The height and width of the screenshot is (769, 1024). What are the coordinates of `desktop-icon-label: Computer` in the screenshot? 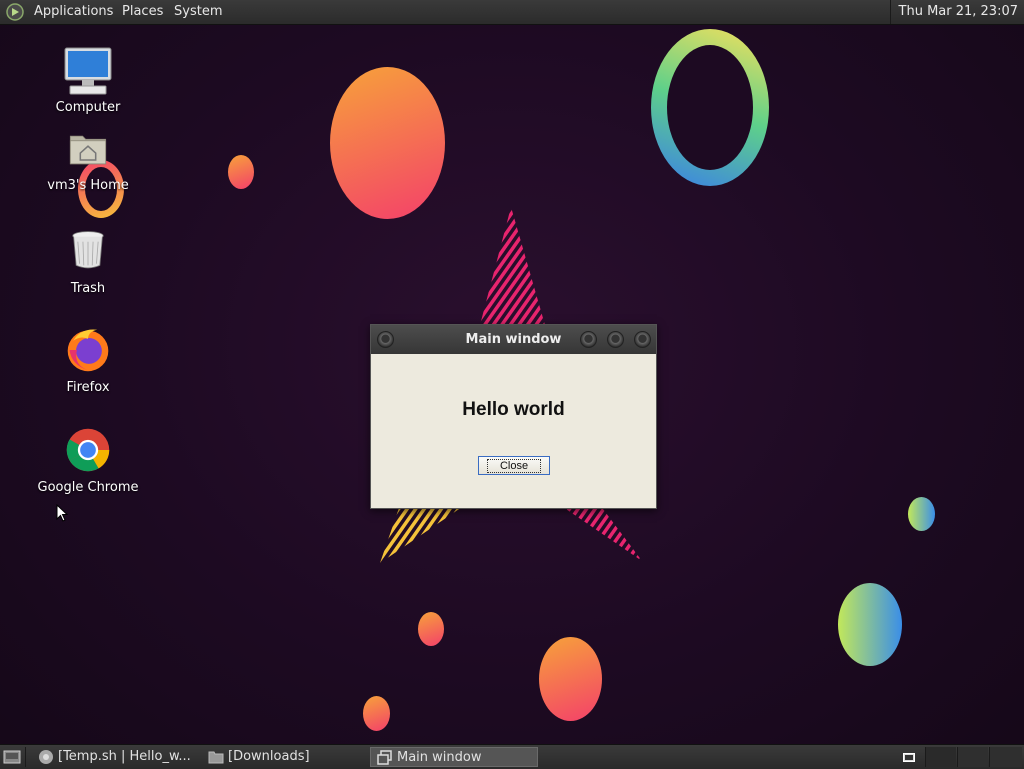 It's located at (88, 107).